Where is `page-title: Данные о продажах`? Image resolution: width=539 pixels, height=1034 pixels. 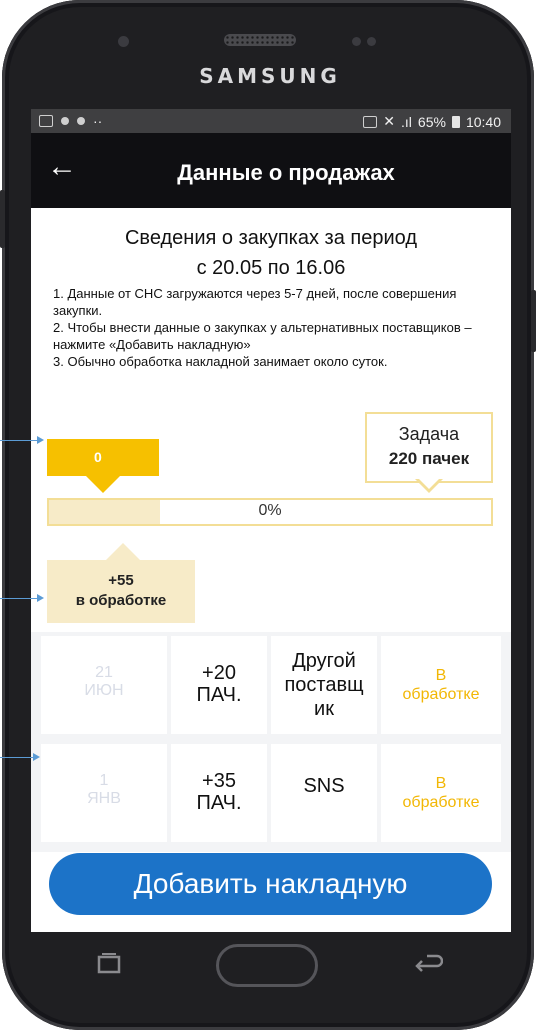
page-title: Данные о продажах is located at coordinates (286, 172).